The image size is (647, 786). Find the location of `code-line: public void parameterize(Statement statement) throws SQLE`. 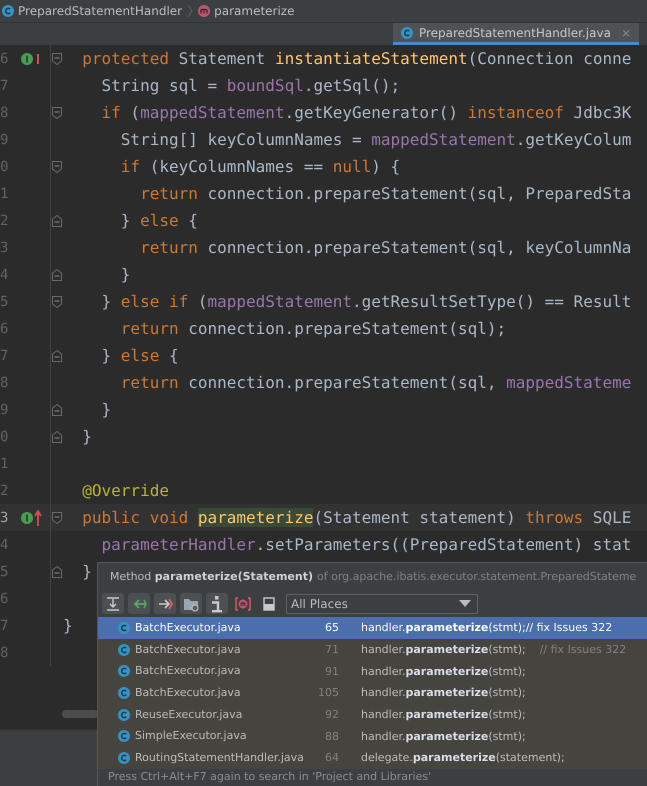

code-line: public void parameterize(Statement statement) throws SQLE is located at coordinates (356, 517).